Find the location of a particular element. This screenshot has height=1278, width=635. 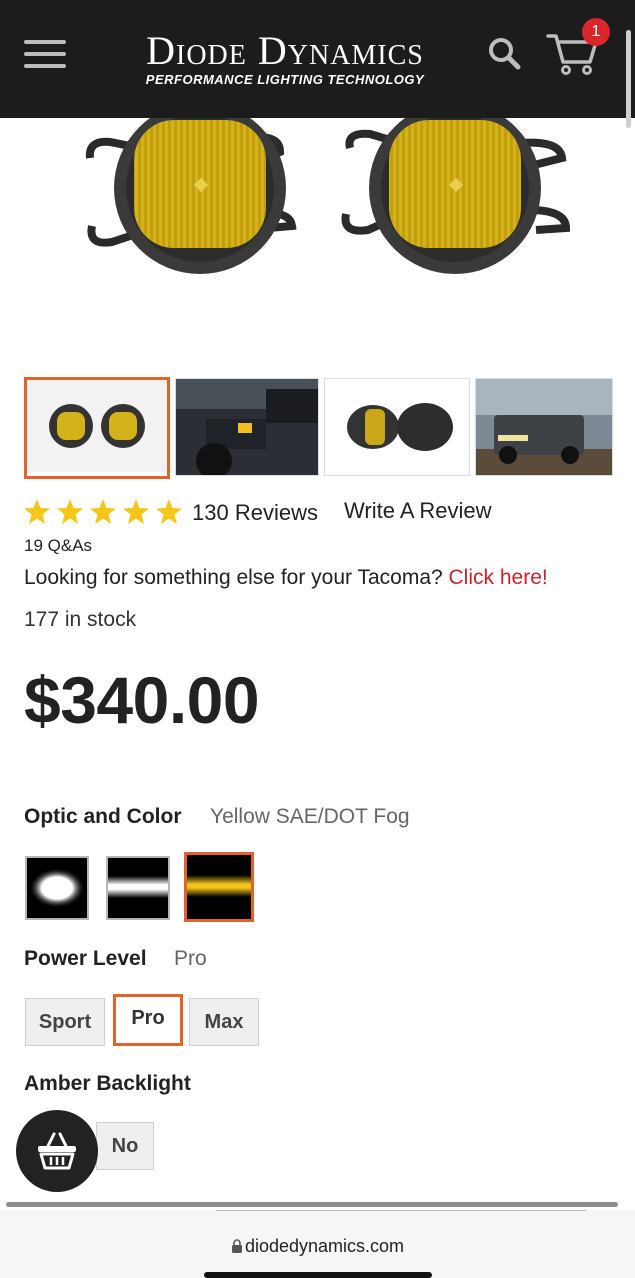

star-rating is located at coordinates (104, 513).